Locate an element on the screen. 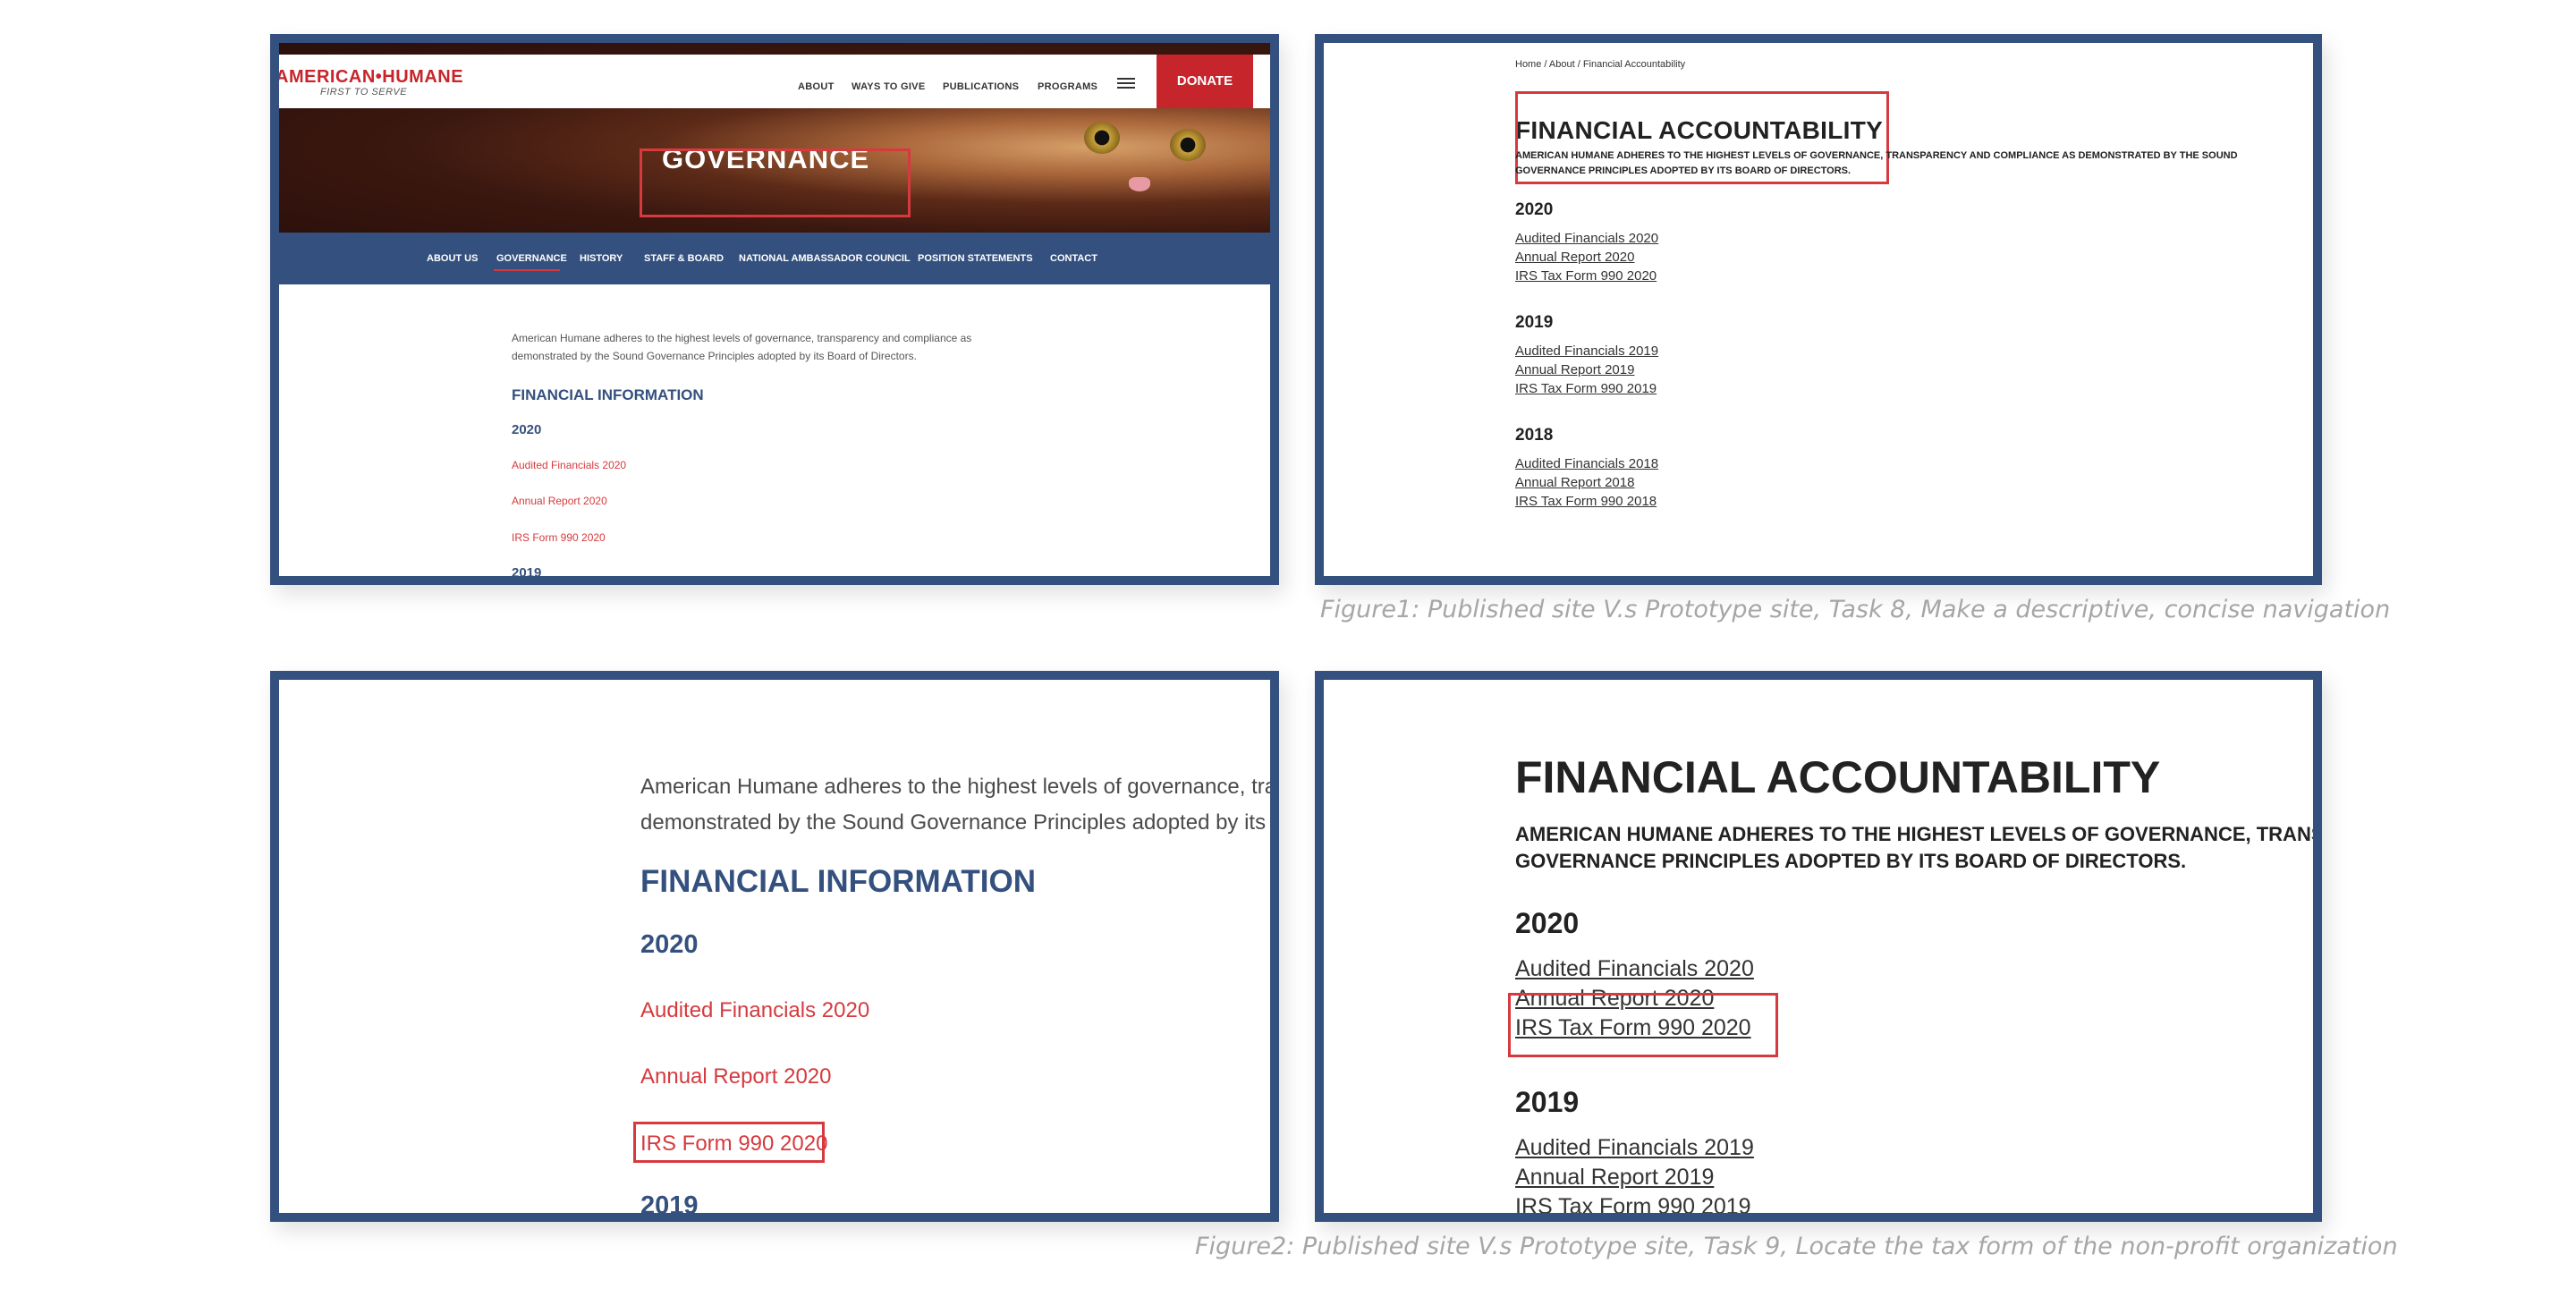  subnav-contact: CONTACT is located at coordinates (1073, 258).